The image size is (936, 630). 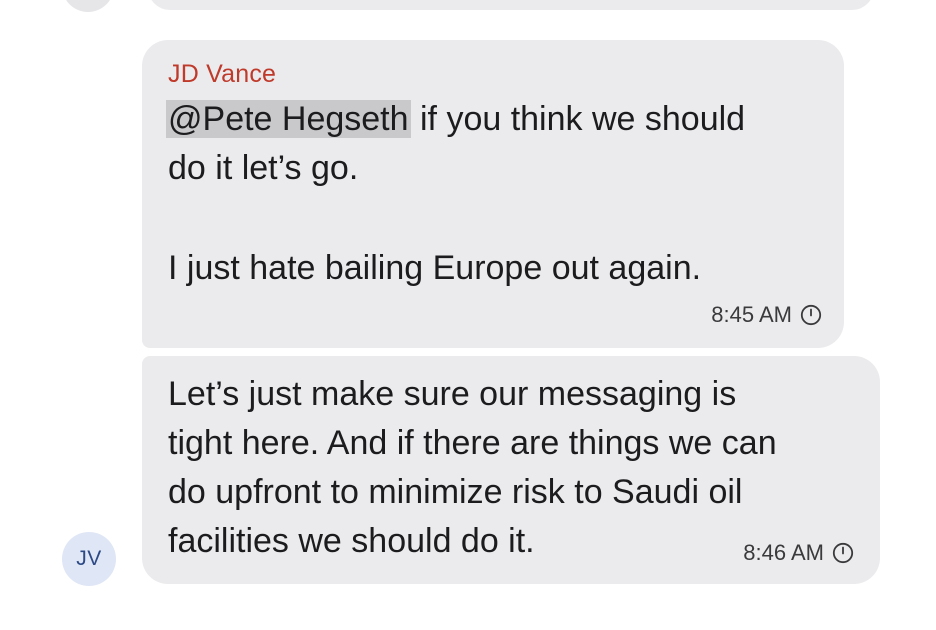 What do you see at coordinates (452, 394) in the screenshot?
I see `message-line: Let’s just make sure our messaging is` at bounding box center [452, 394].